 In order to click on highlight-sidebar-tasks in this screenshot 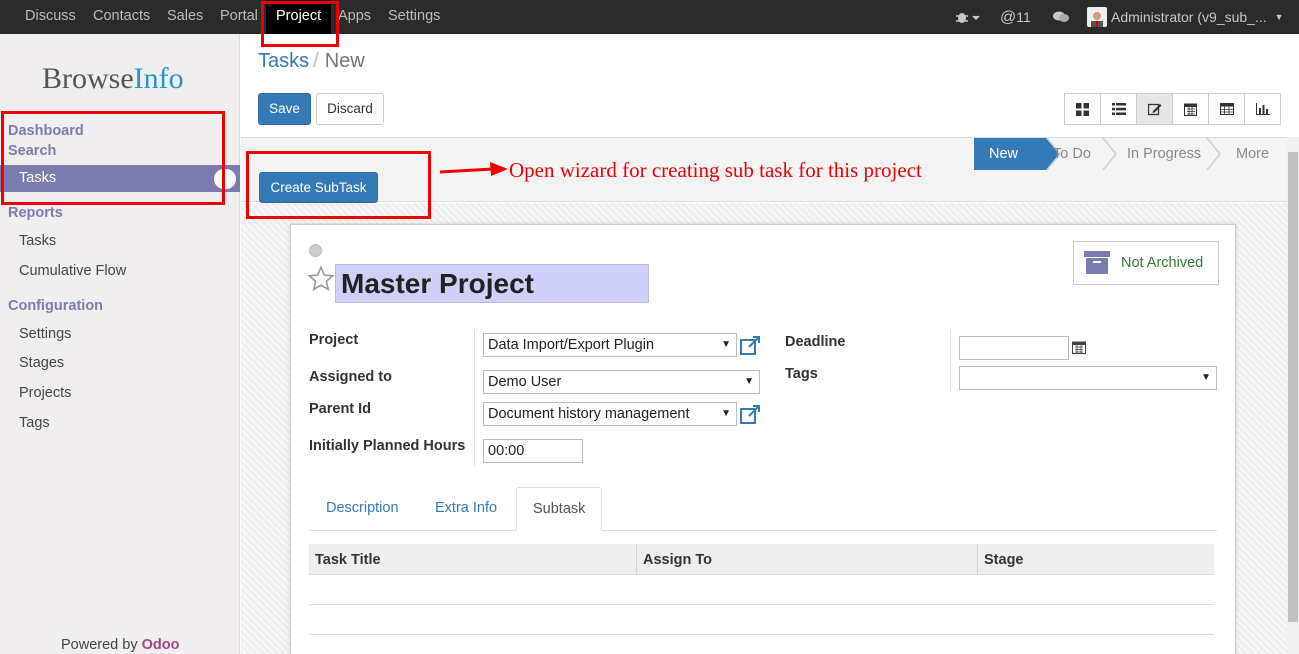, I will do `click(113, 158)`.